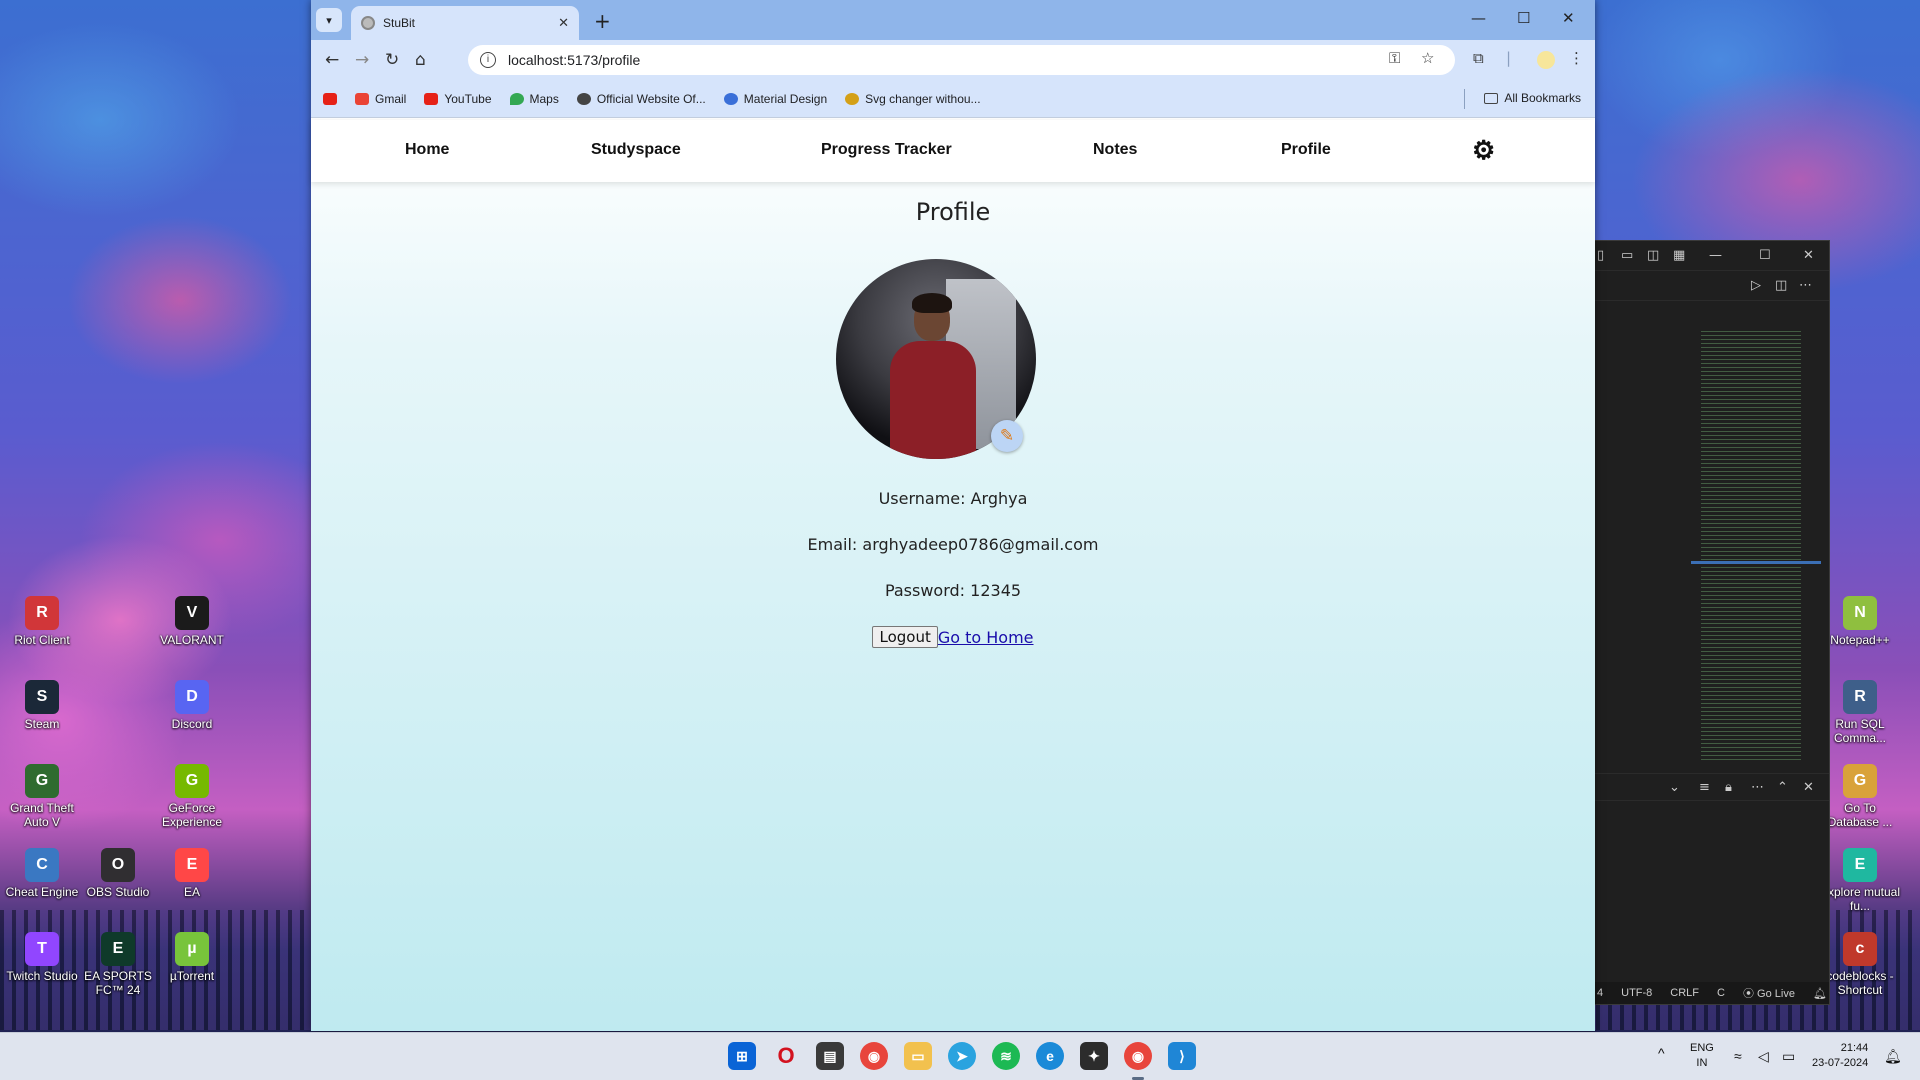 The image size is (1920, 1080). Describe the element at coordinates (1006, 1056) in the screenshot. I see `spotify-icon: ≋` at that location.